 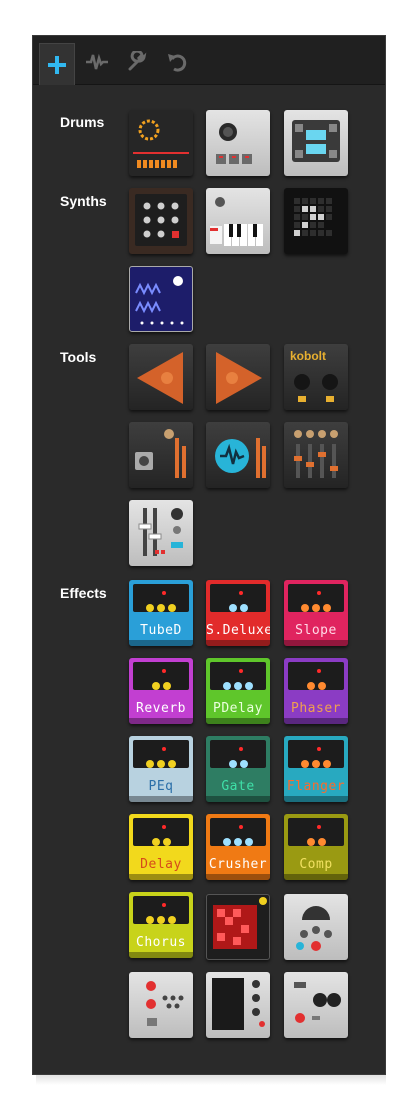 I want to click on tool-left-triangle, so click(x=161, y=377).